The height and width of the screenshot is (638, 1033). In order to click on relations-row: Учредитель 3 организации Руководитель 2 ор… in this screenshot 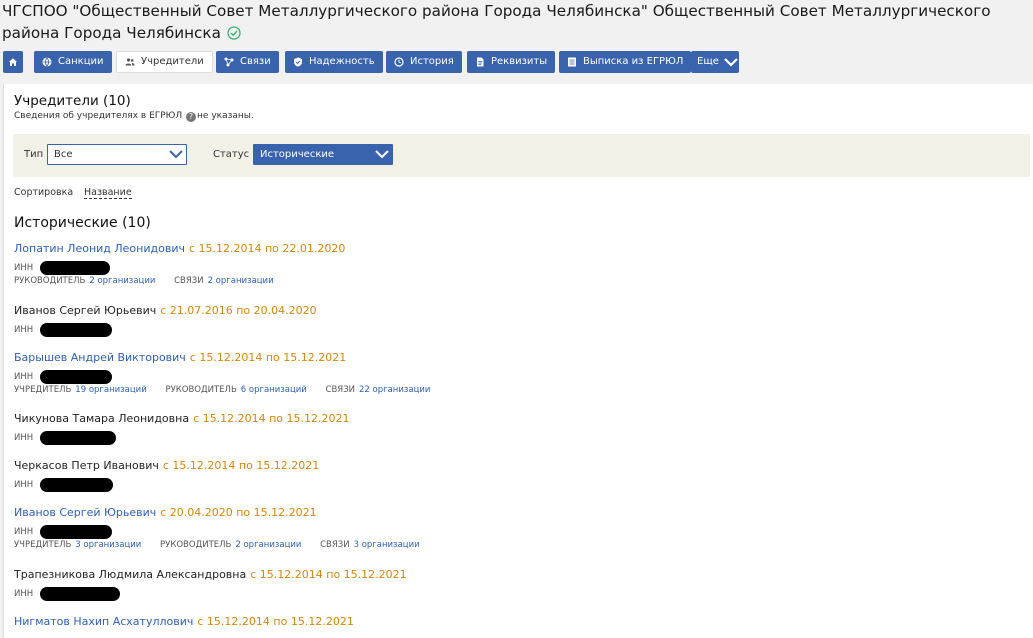, I will do `click(514, 545)`.